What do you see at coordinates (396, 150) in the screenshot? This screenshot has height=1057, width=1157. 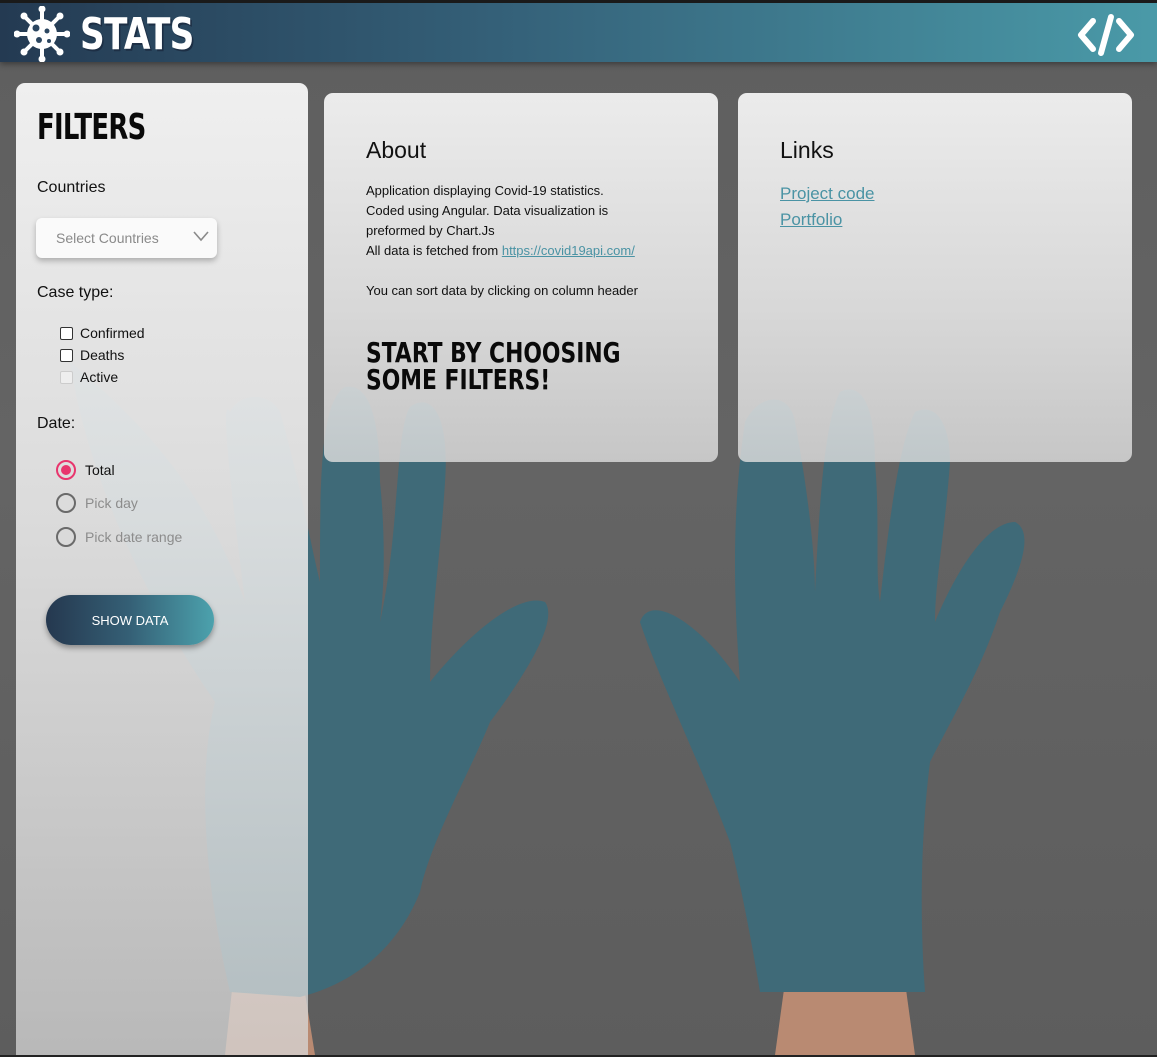 I see `about-title: About` at bounding box center [396, 150].